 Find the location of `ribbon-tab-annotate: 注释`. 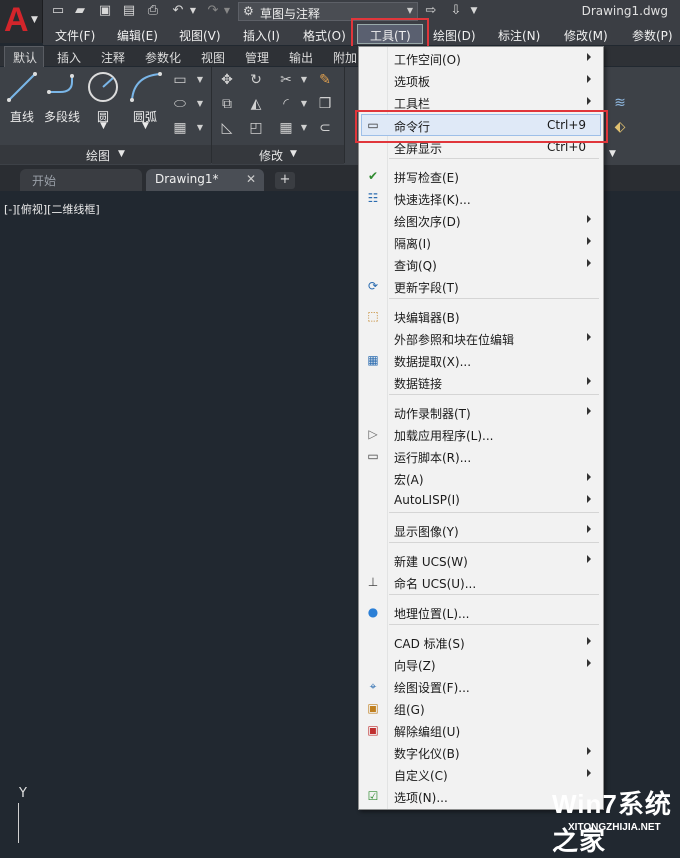

ribbon-tab-annotate: 注释 is located at coordinates (113, 57).